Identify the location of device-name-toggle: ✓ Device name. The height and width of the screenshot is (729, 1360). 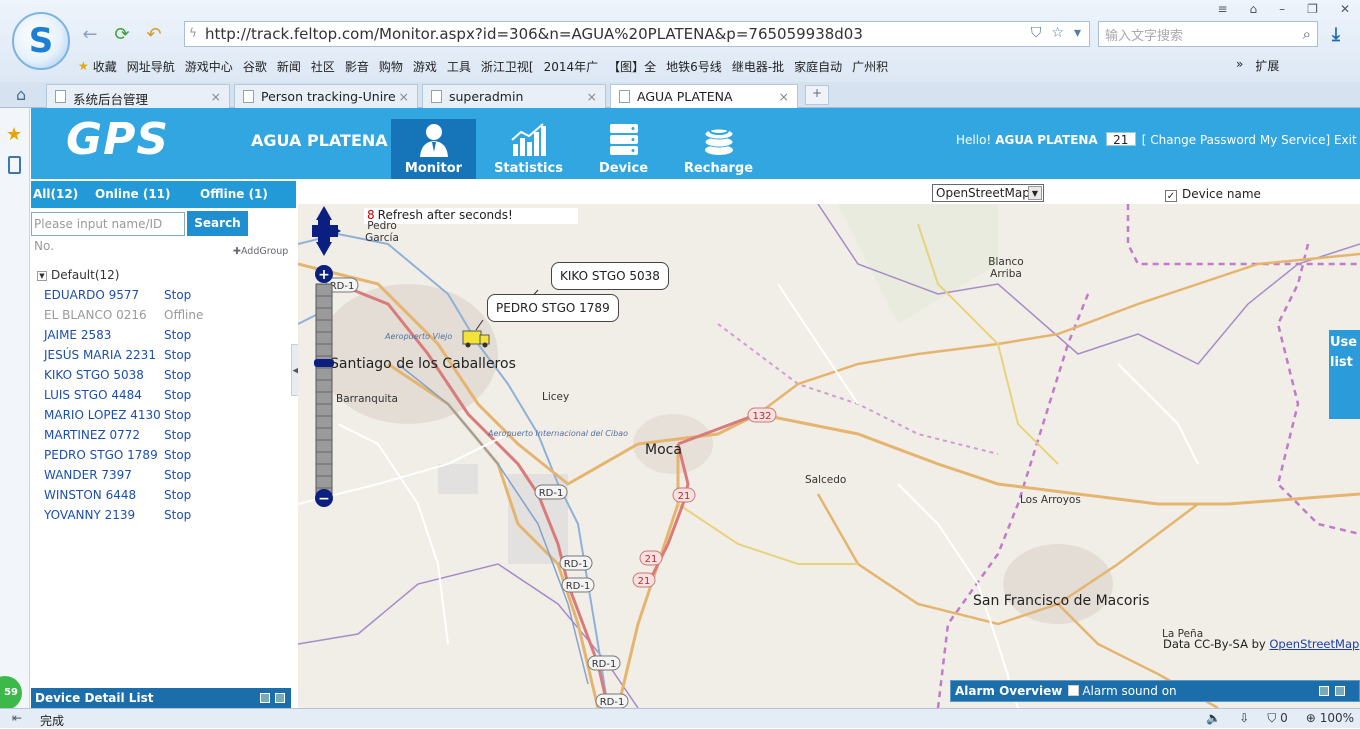
(1213, 194).